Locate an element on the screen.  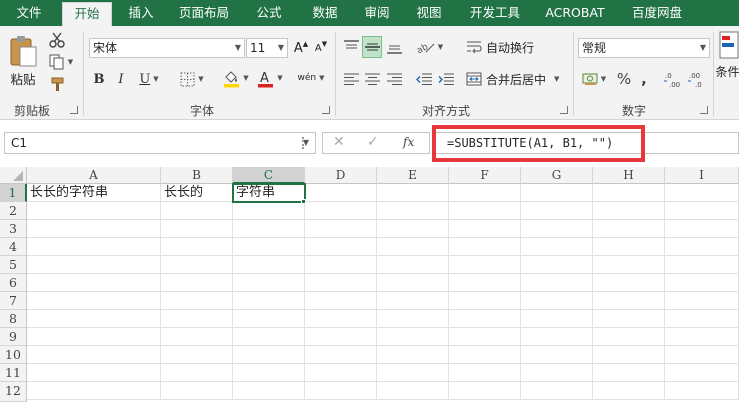
cell-b8 is located at coordinates (197, 319).